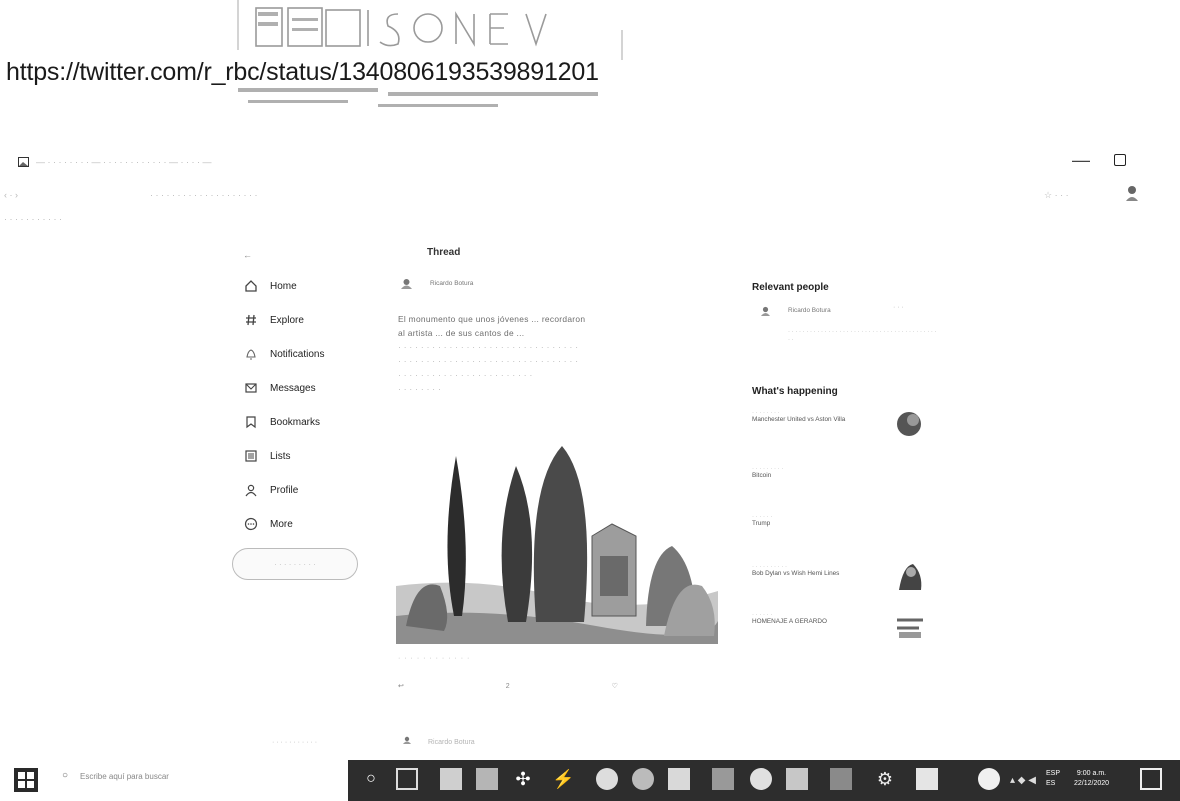 This screenshot has height=801, width=1180. What do you see at coordinates (297, 354) in the screenshot?
I see `nav-label-notifications: Notifications` at bounding box center [297, 354].